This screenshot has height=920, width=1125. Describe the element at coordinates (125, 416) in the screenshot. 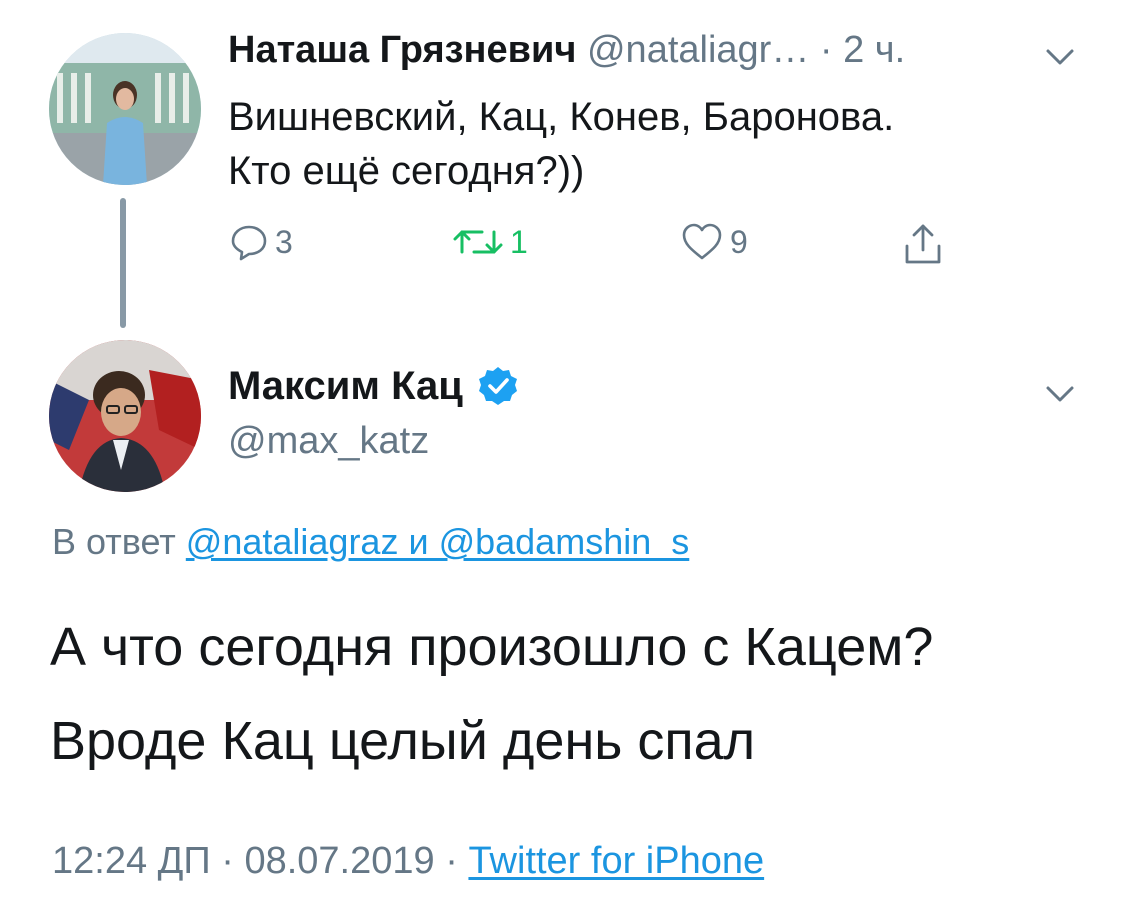

I see `reply-avatar` at that location.